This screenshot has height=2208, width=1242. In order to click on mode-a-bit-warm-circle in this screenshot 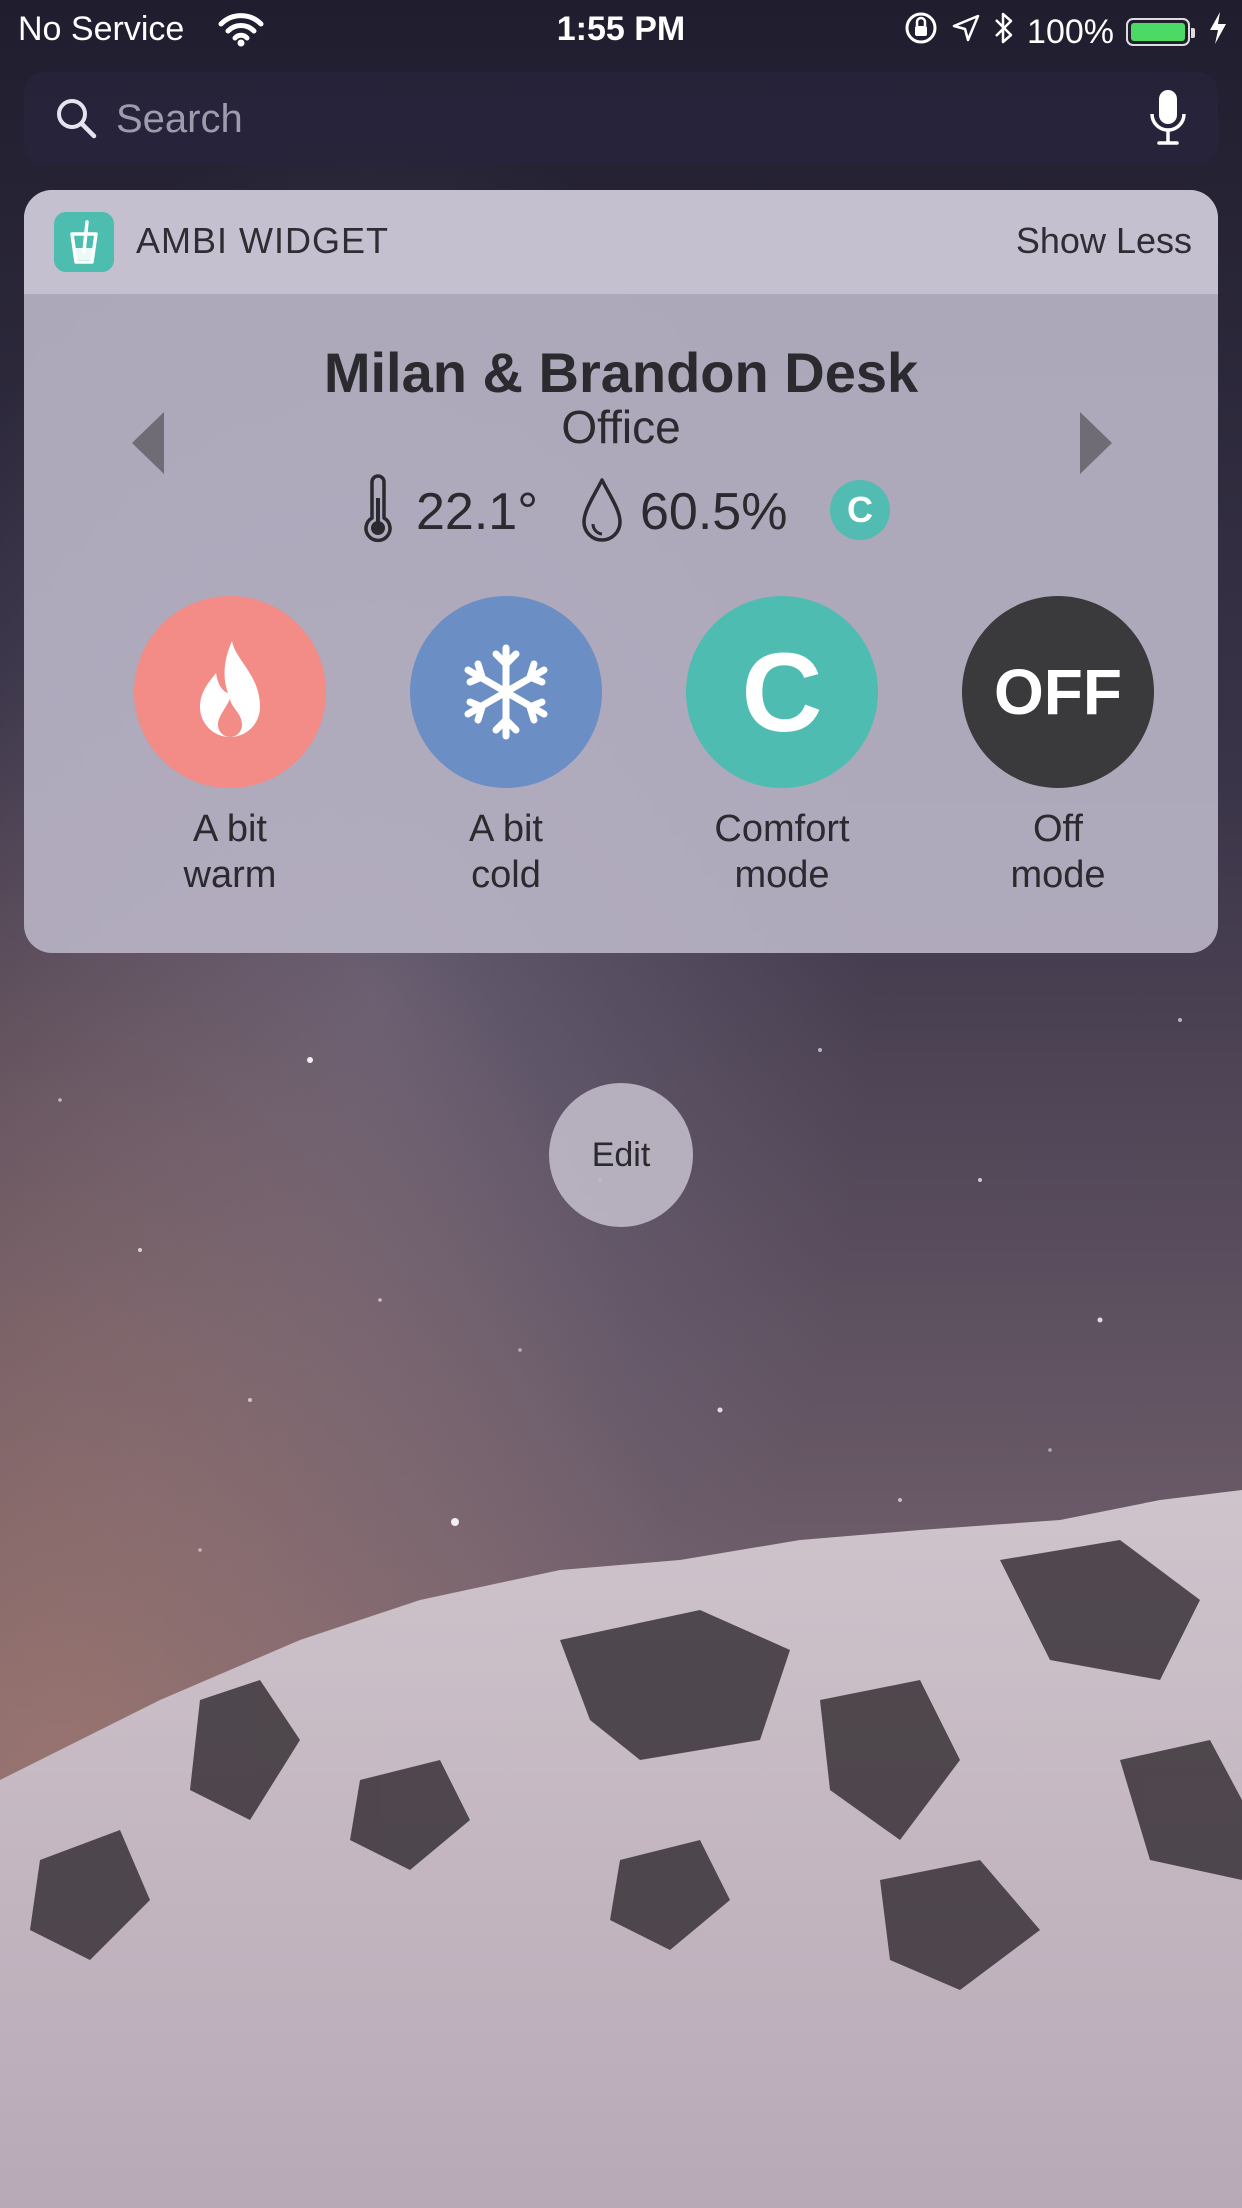, I will do `click(230, 692)`.